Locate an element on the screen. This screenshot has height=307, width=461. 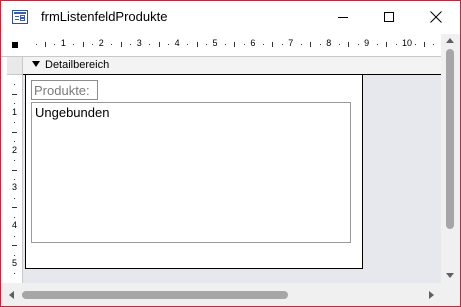
vertical-ruler: 1 2 3 4 5 is located at coordinates (15, 179).